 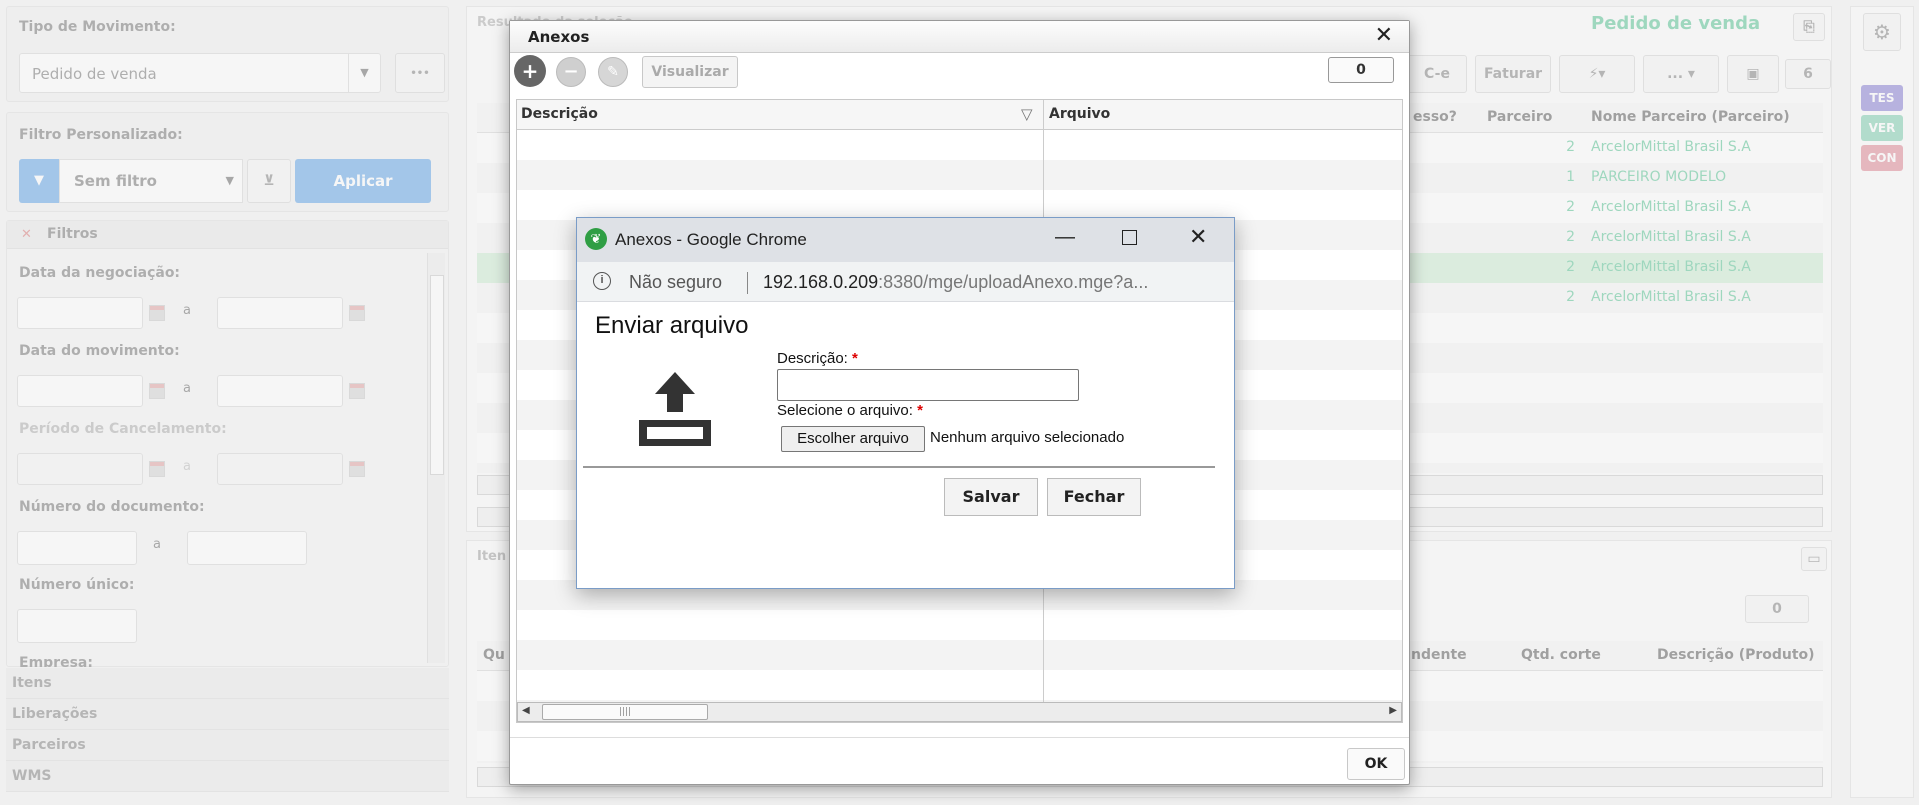 I want to click on more-button: ... ▾, so click(x=1681, y=74).